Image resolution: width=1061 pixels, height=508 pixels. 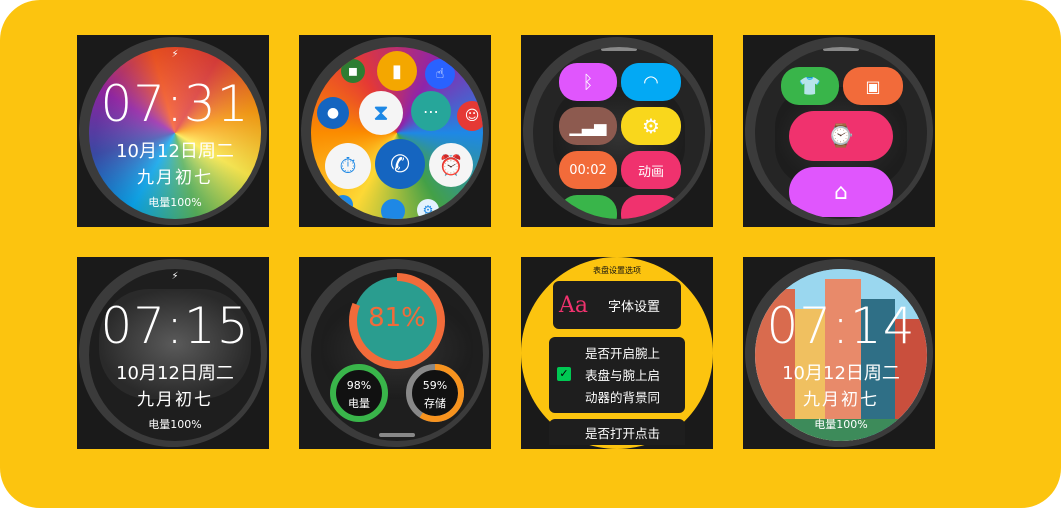 I want to click on toggle-text-line2: 表盘与腕上启, so click(x=623, y=375).